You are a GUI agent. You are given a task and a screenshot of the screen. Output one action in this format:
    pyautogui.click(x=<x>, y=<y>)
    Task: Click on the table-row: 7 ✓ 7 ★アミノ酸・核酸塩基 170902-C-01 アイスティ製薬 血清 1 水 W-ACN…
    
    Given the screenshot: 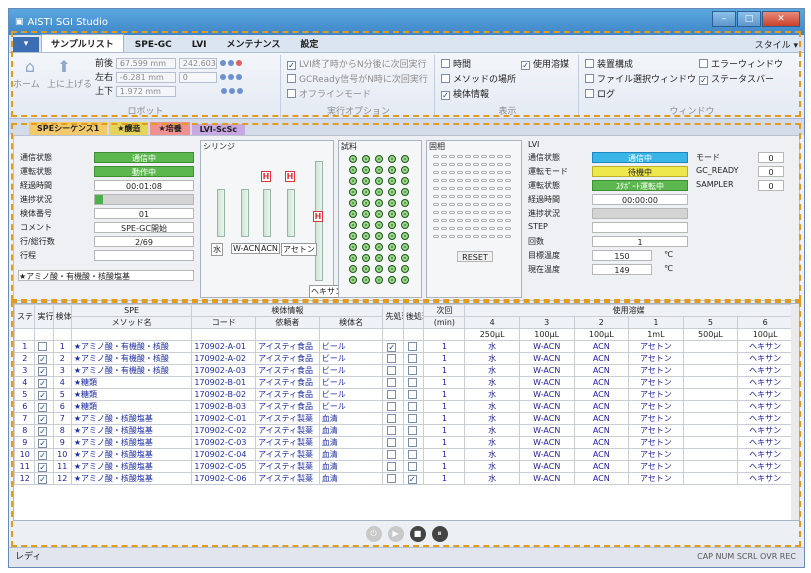 What is the action you would take?
    pyautogui.click(x=403, y=418)
    